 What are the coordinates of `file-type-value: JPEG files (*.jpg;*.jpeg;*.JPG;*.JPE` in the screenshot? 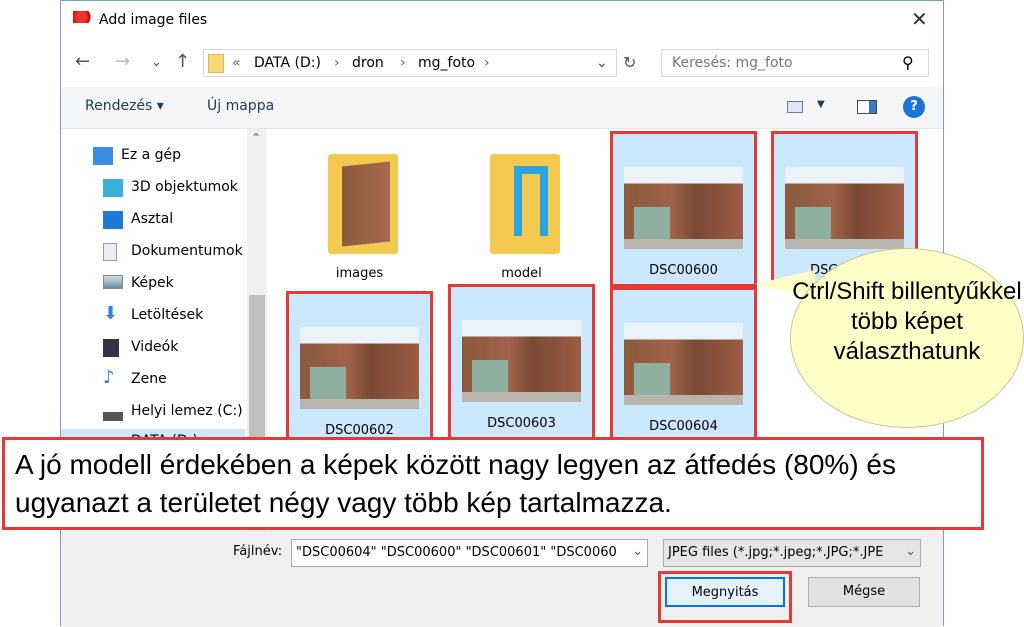 It's located at (776, 552).